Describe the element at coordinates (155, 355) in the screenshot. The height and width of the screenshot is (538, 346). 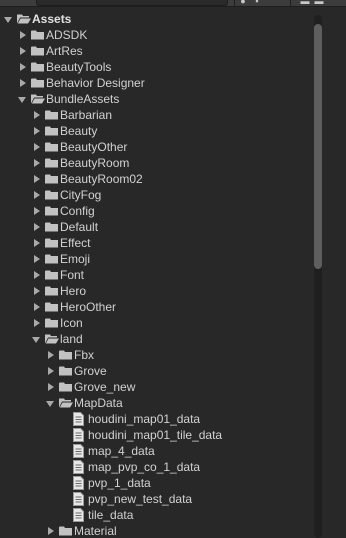
I see `tree-row-fbx: Fbx` at that location.